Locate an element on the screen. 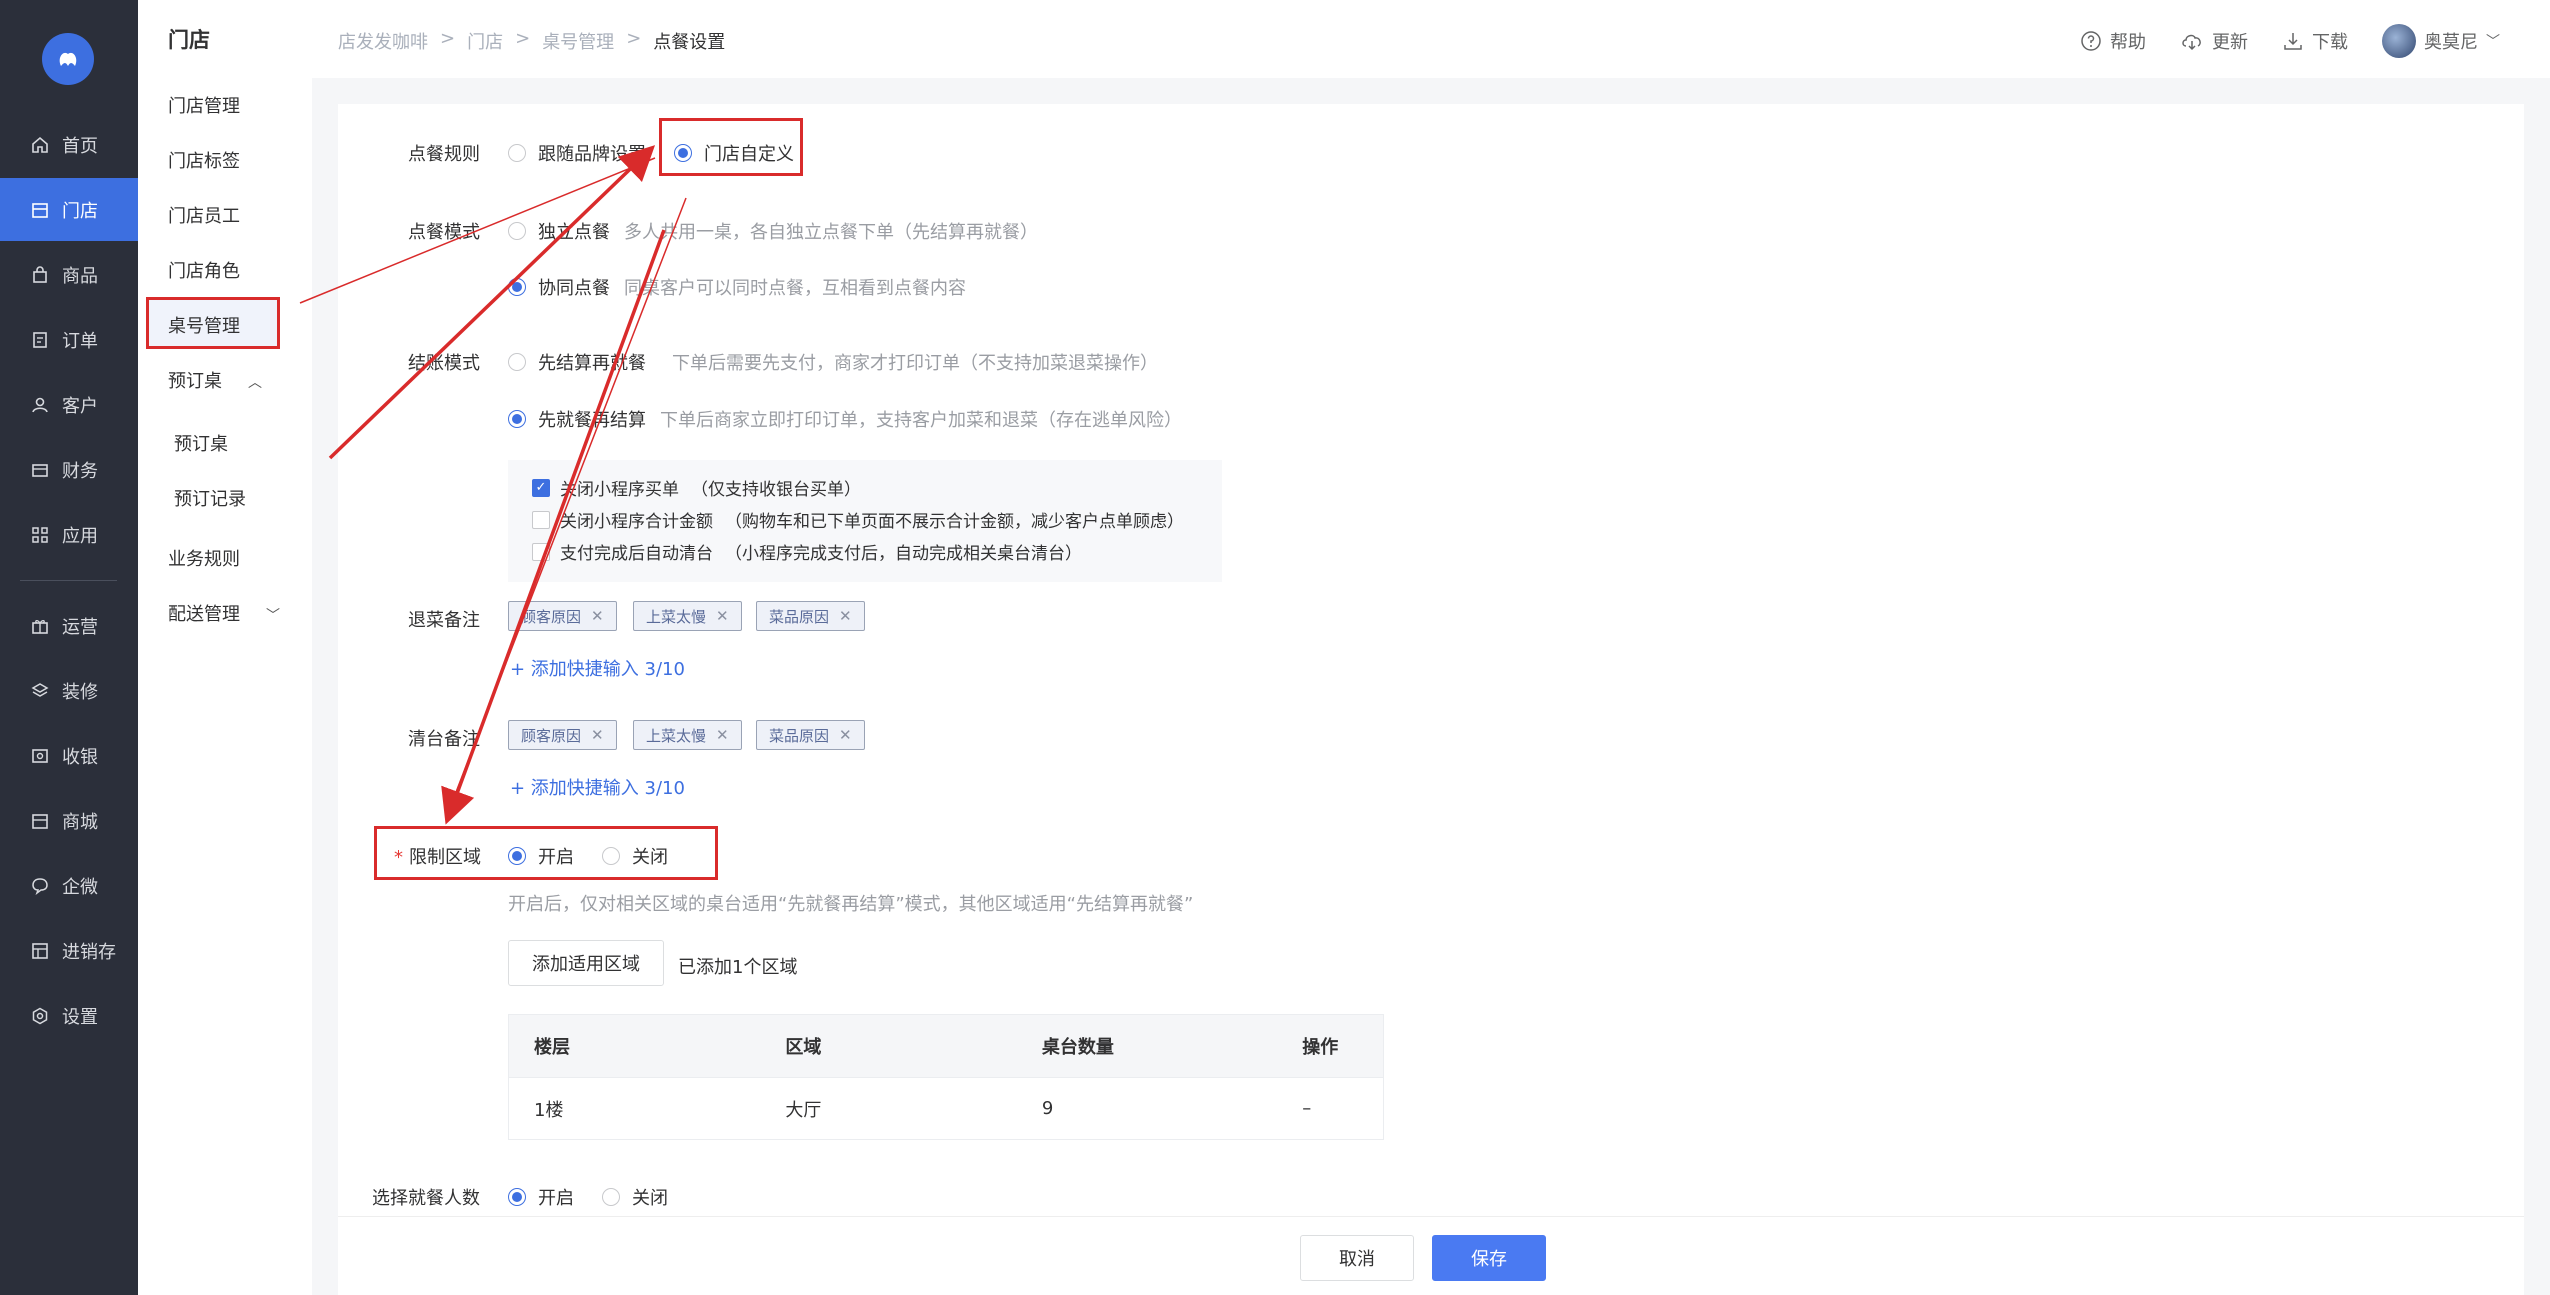 The width and height of the screenshot is (2550, 1295). checkbox-hint: （小程序完成支付后，自动完成相关桌台清台） is located at coordinates (903, 554).